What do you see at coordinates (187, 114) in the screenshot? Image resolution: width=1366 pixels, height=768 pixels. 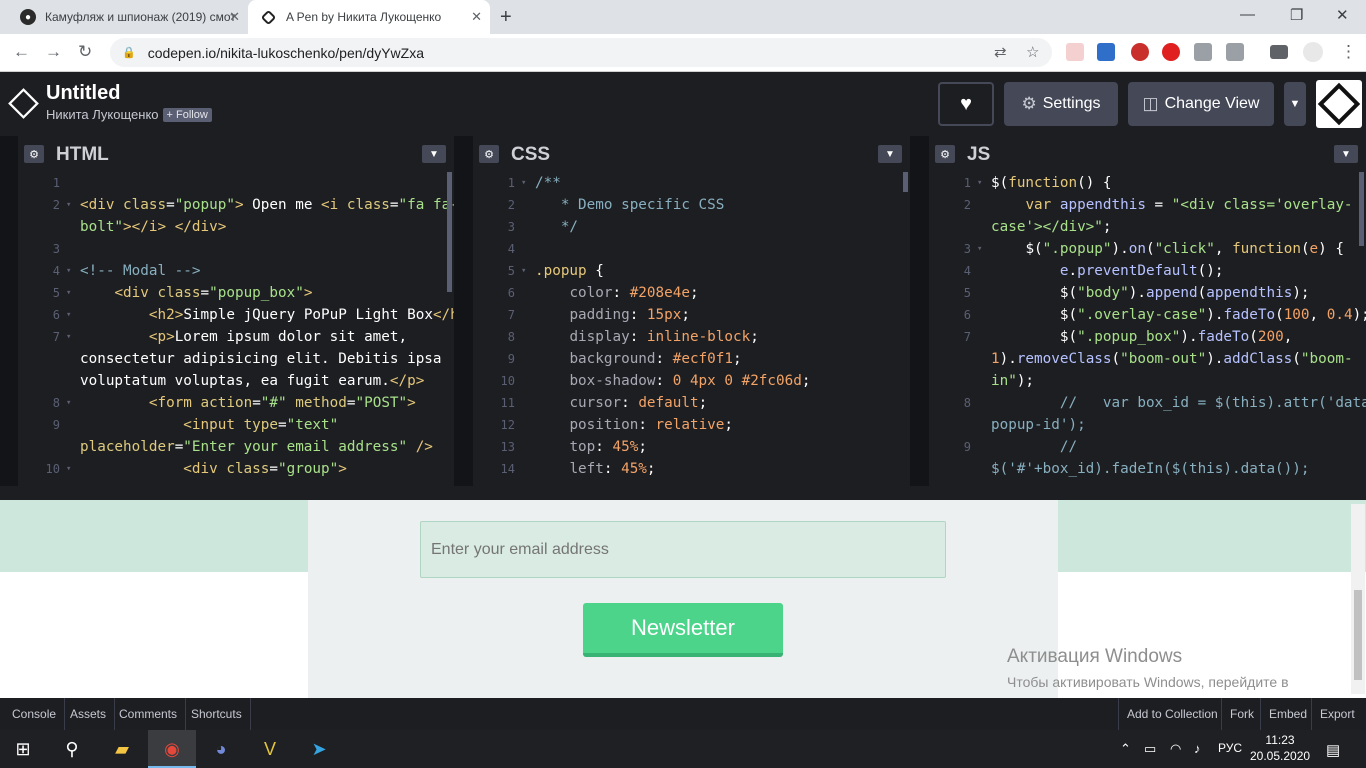 I see `follow-button: + Follow` at bounding box center [187, 114].